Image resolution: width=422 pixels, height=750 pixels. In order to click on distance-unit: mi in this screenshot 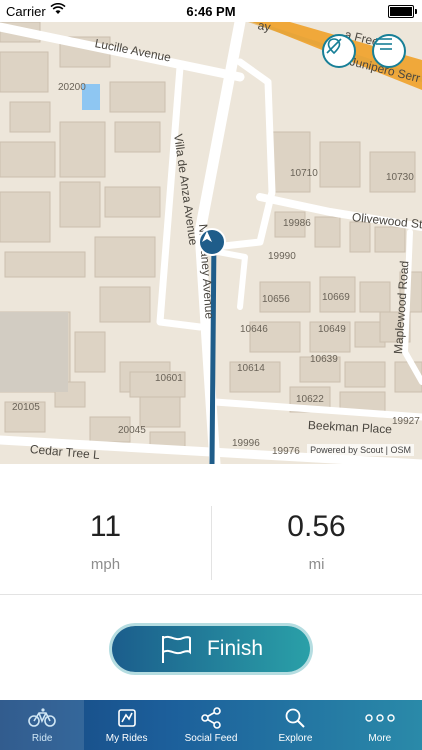, I will do `click(316, 564)`.